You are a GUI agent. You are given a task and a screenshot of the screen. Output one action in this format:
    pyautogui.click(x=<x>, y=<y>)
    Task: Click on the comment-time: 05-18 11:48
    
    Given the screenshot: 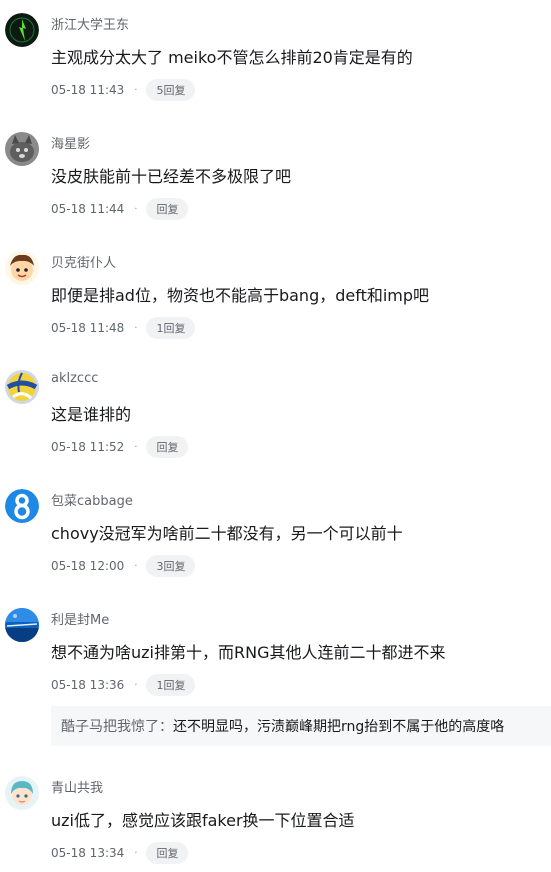 What is the action you would take?
    pyautogui.click(x=88, y=328)
    